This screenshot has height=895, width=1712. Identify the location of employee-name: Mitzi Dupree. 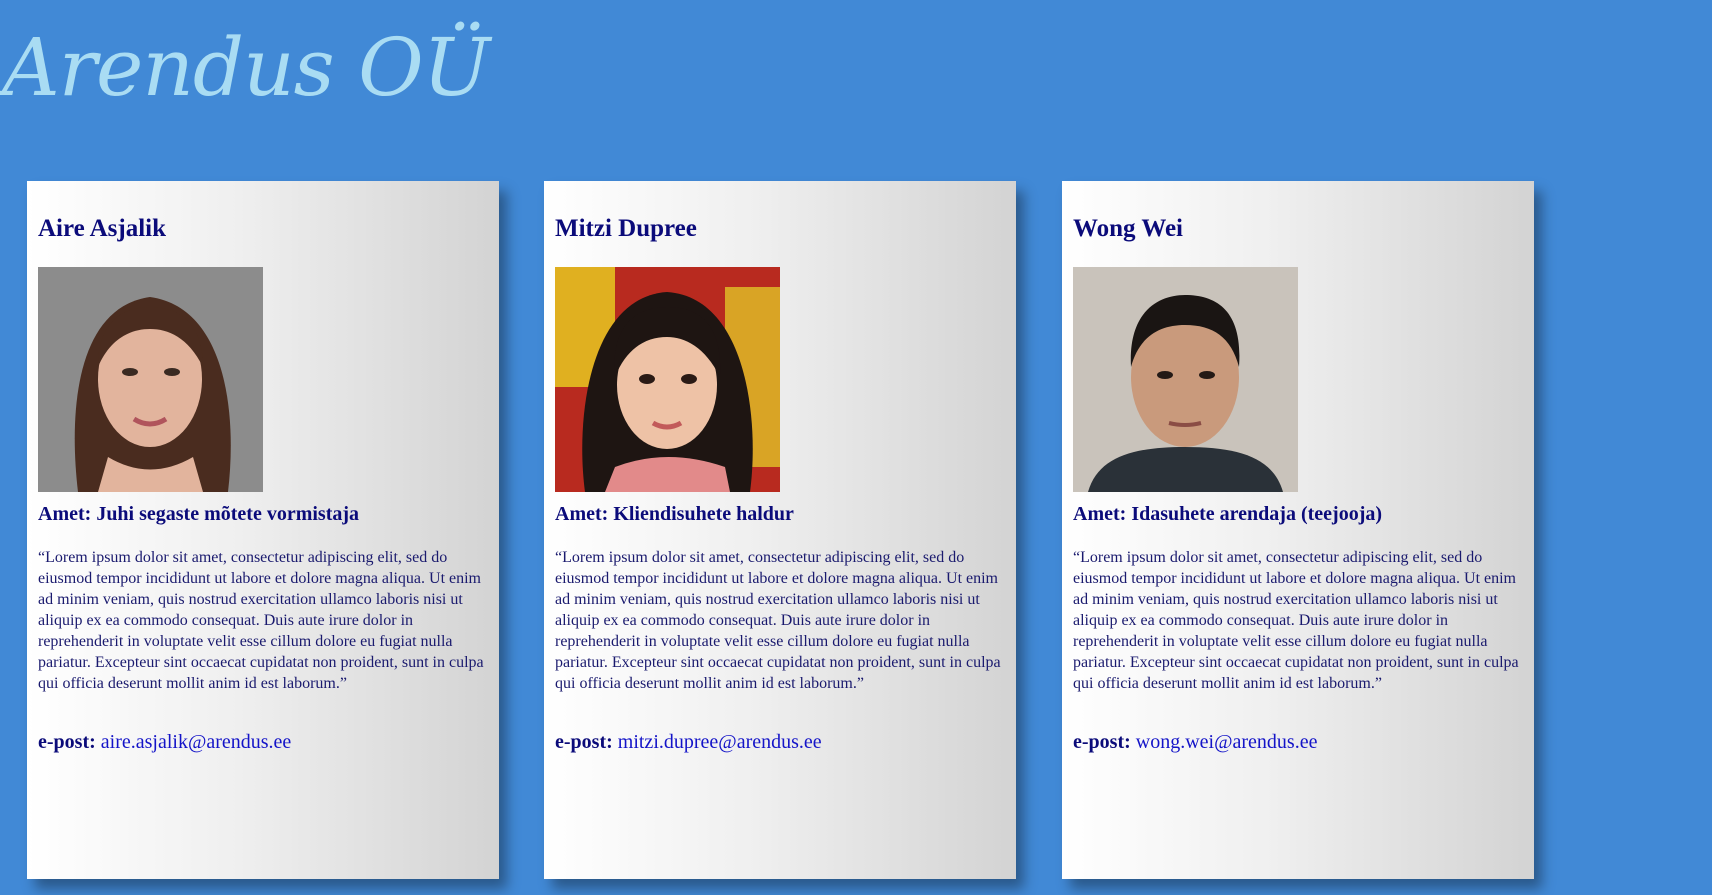
(626, 228).